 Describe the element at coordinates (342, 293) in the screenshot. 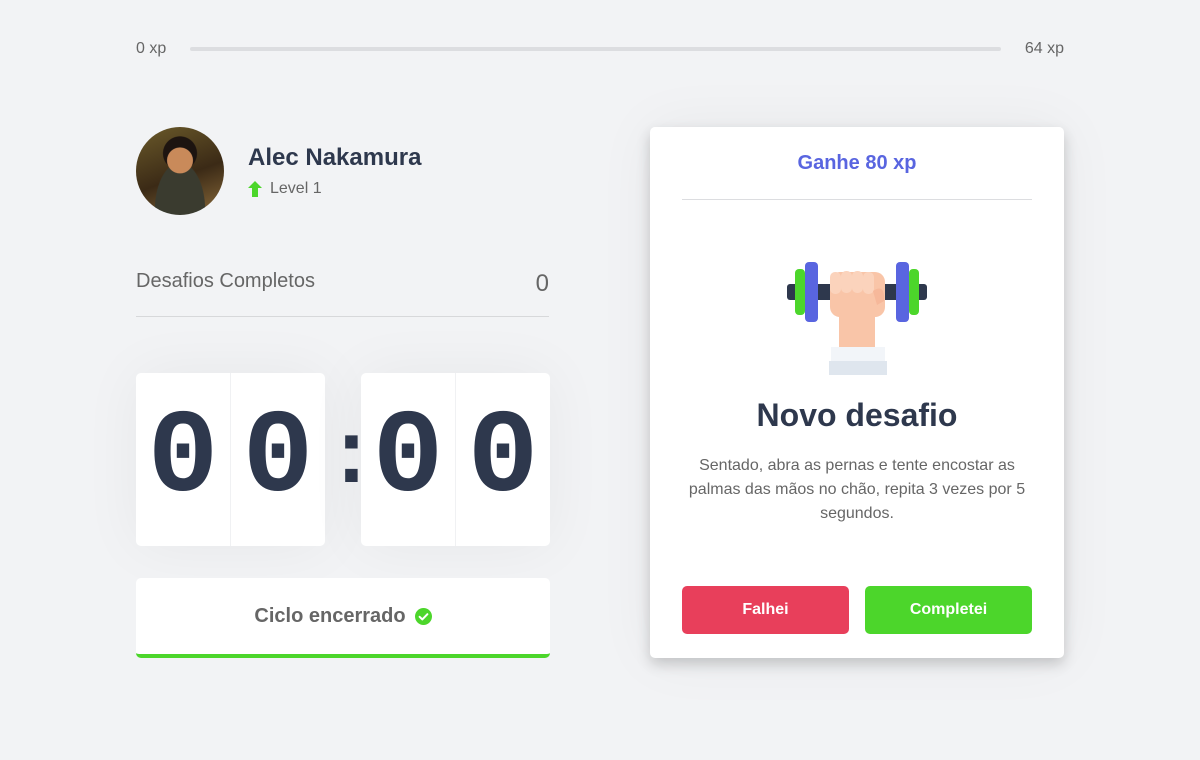

I see `completed-challenges: Desafios Completos 0` at that location.